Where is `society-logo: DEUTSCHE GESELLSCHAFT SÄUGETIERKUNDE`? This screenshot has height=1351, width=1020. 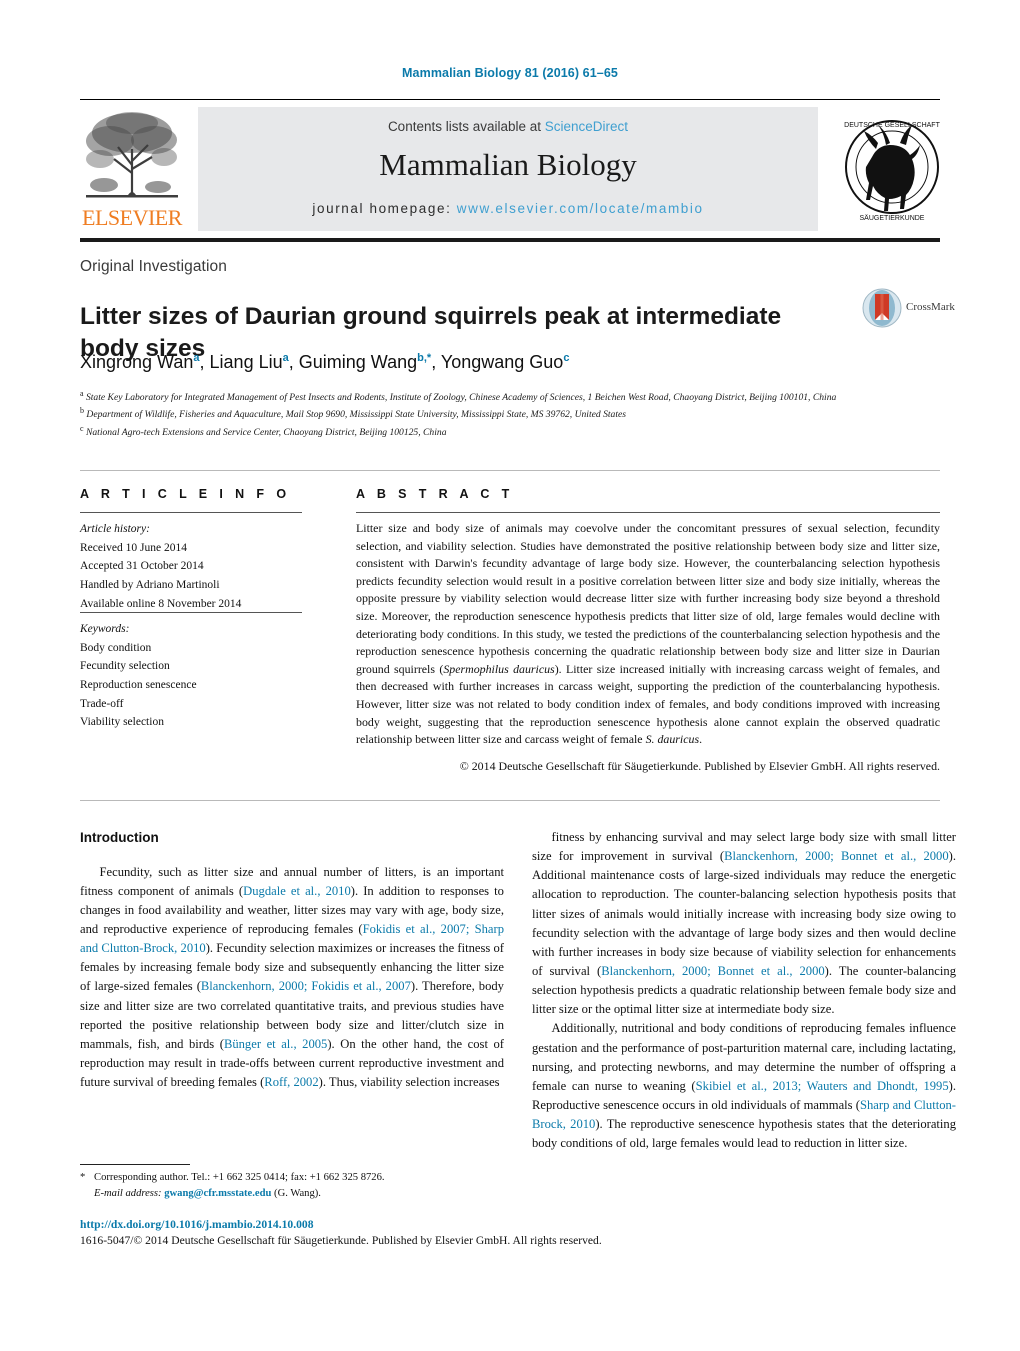 society-logo: DEUTSCHE GESELLSCHAFT SÄUGETIERKUNDE is located at coordinates (892, 167).